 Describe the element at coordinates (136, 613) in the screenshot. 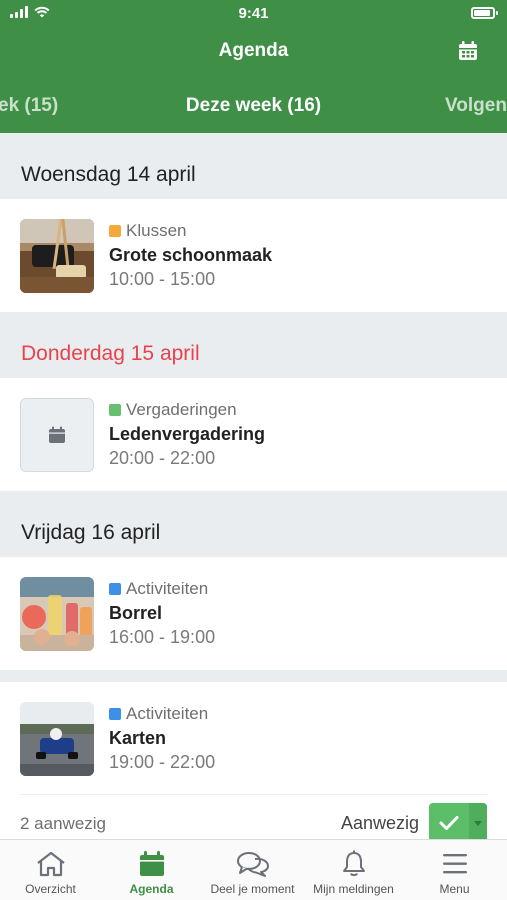

I see `event-name: Borrel` at that location.